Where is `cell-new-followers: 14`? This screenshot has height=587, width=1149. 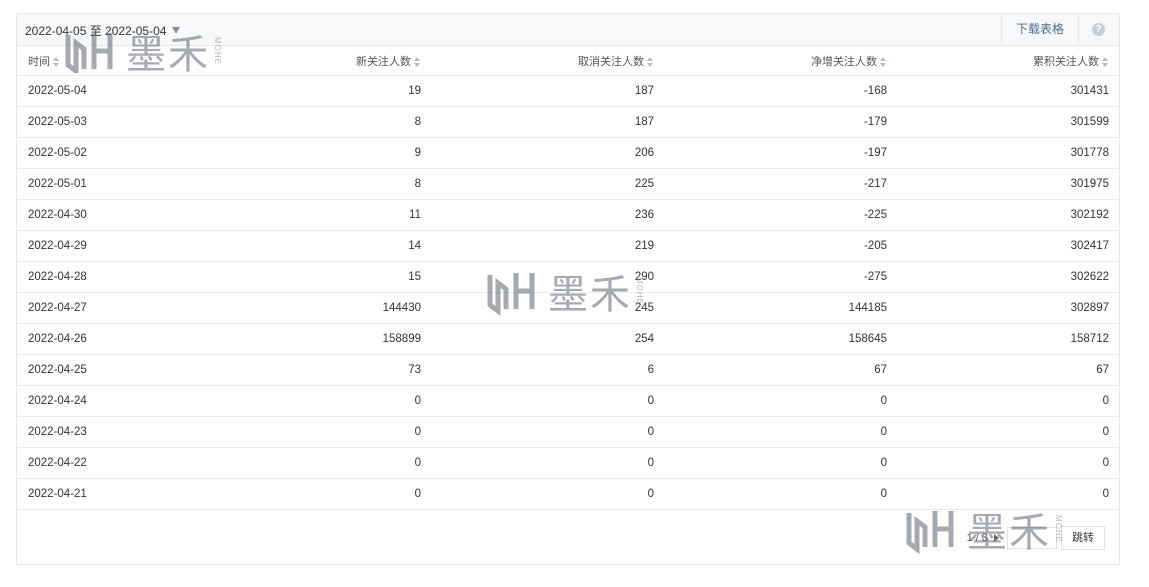 cell-new-followers: 14 is located at coordinates (304, 246).